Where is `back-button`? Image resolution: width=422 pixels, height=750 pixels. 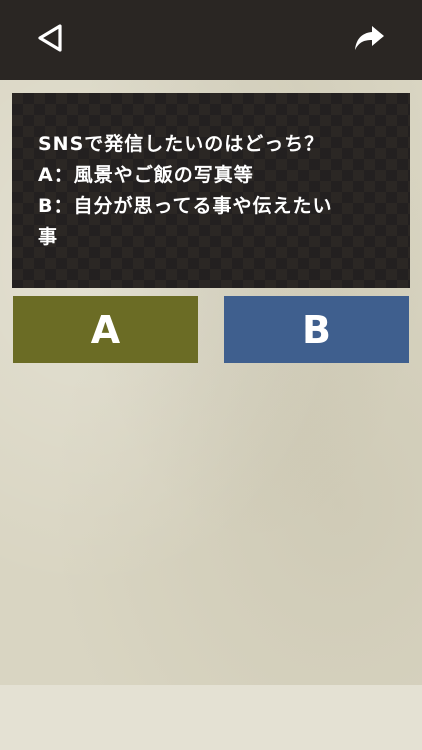
back-button is located at coordinates (50, 40).